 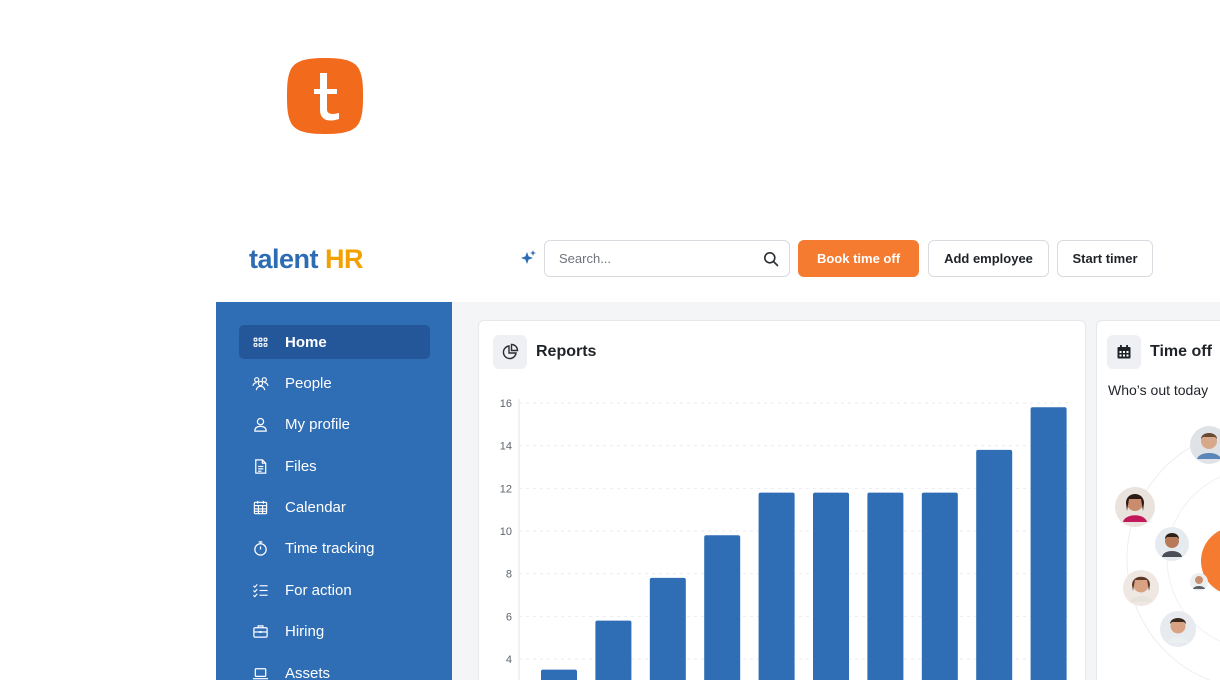 I want to click on sidebar-item-home: Home, so click(x=334, y=342).